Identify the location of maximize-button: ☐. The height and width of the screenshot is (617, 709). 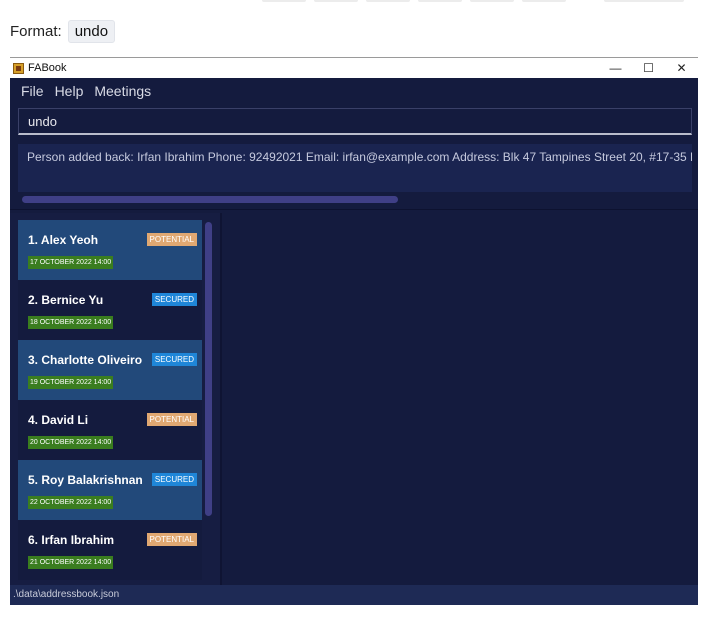
(648, 68).